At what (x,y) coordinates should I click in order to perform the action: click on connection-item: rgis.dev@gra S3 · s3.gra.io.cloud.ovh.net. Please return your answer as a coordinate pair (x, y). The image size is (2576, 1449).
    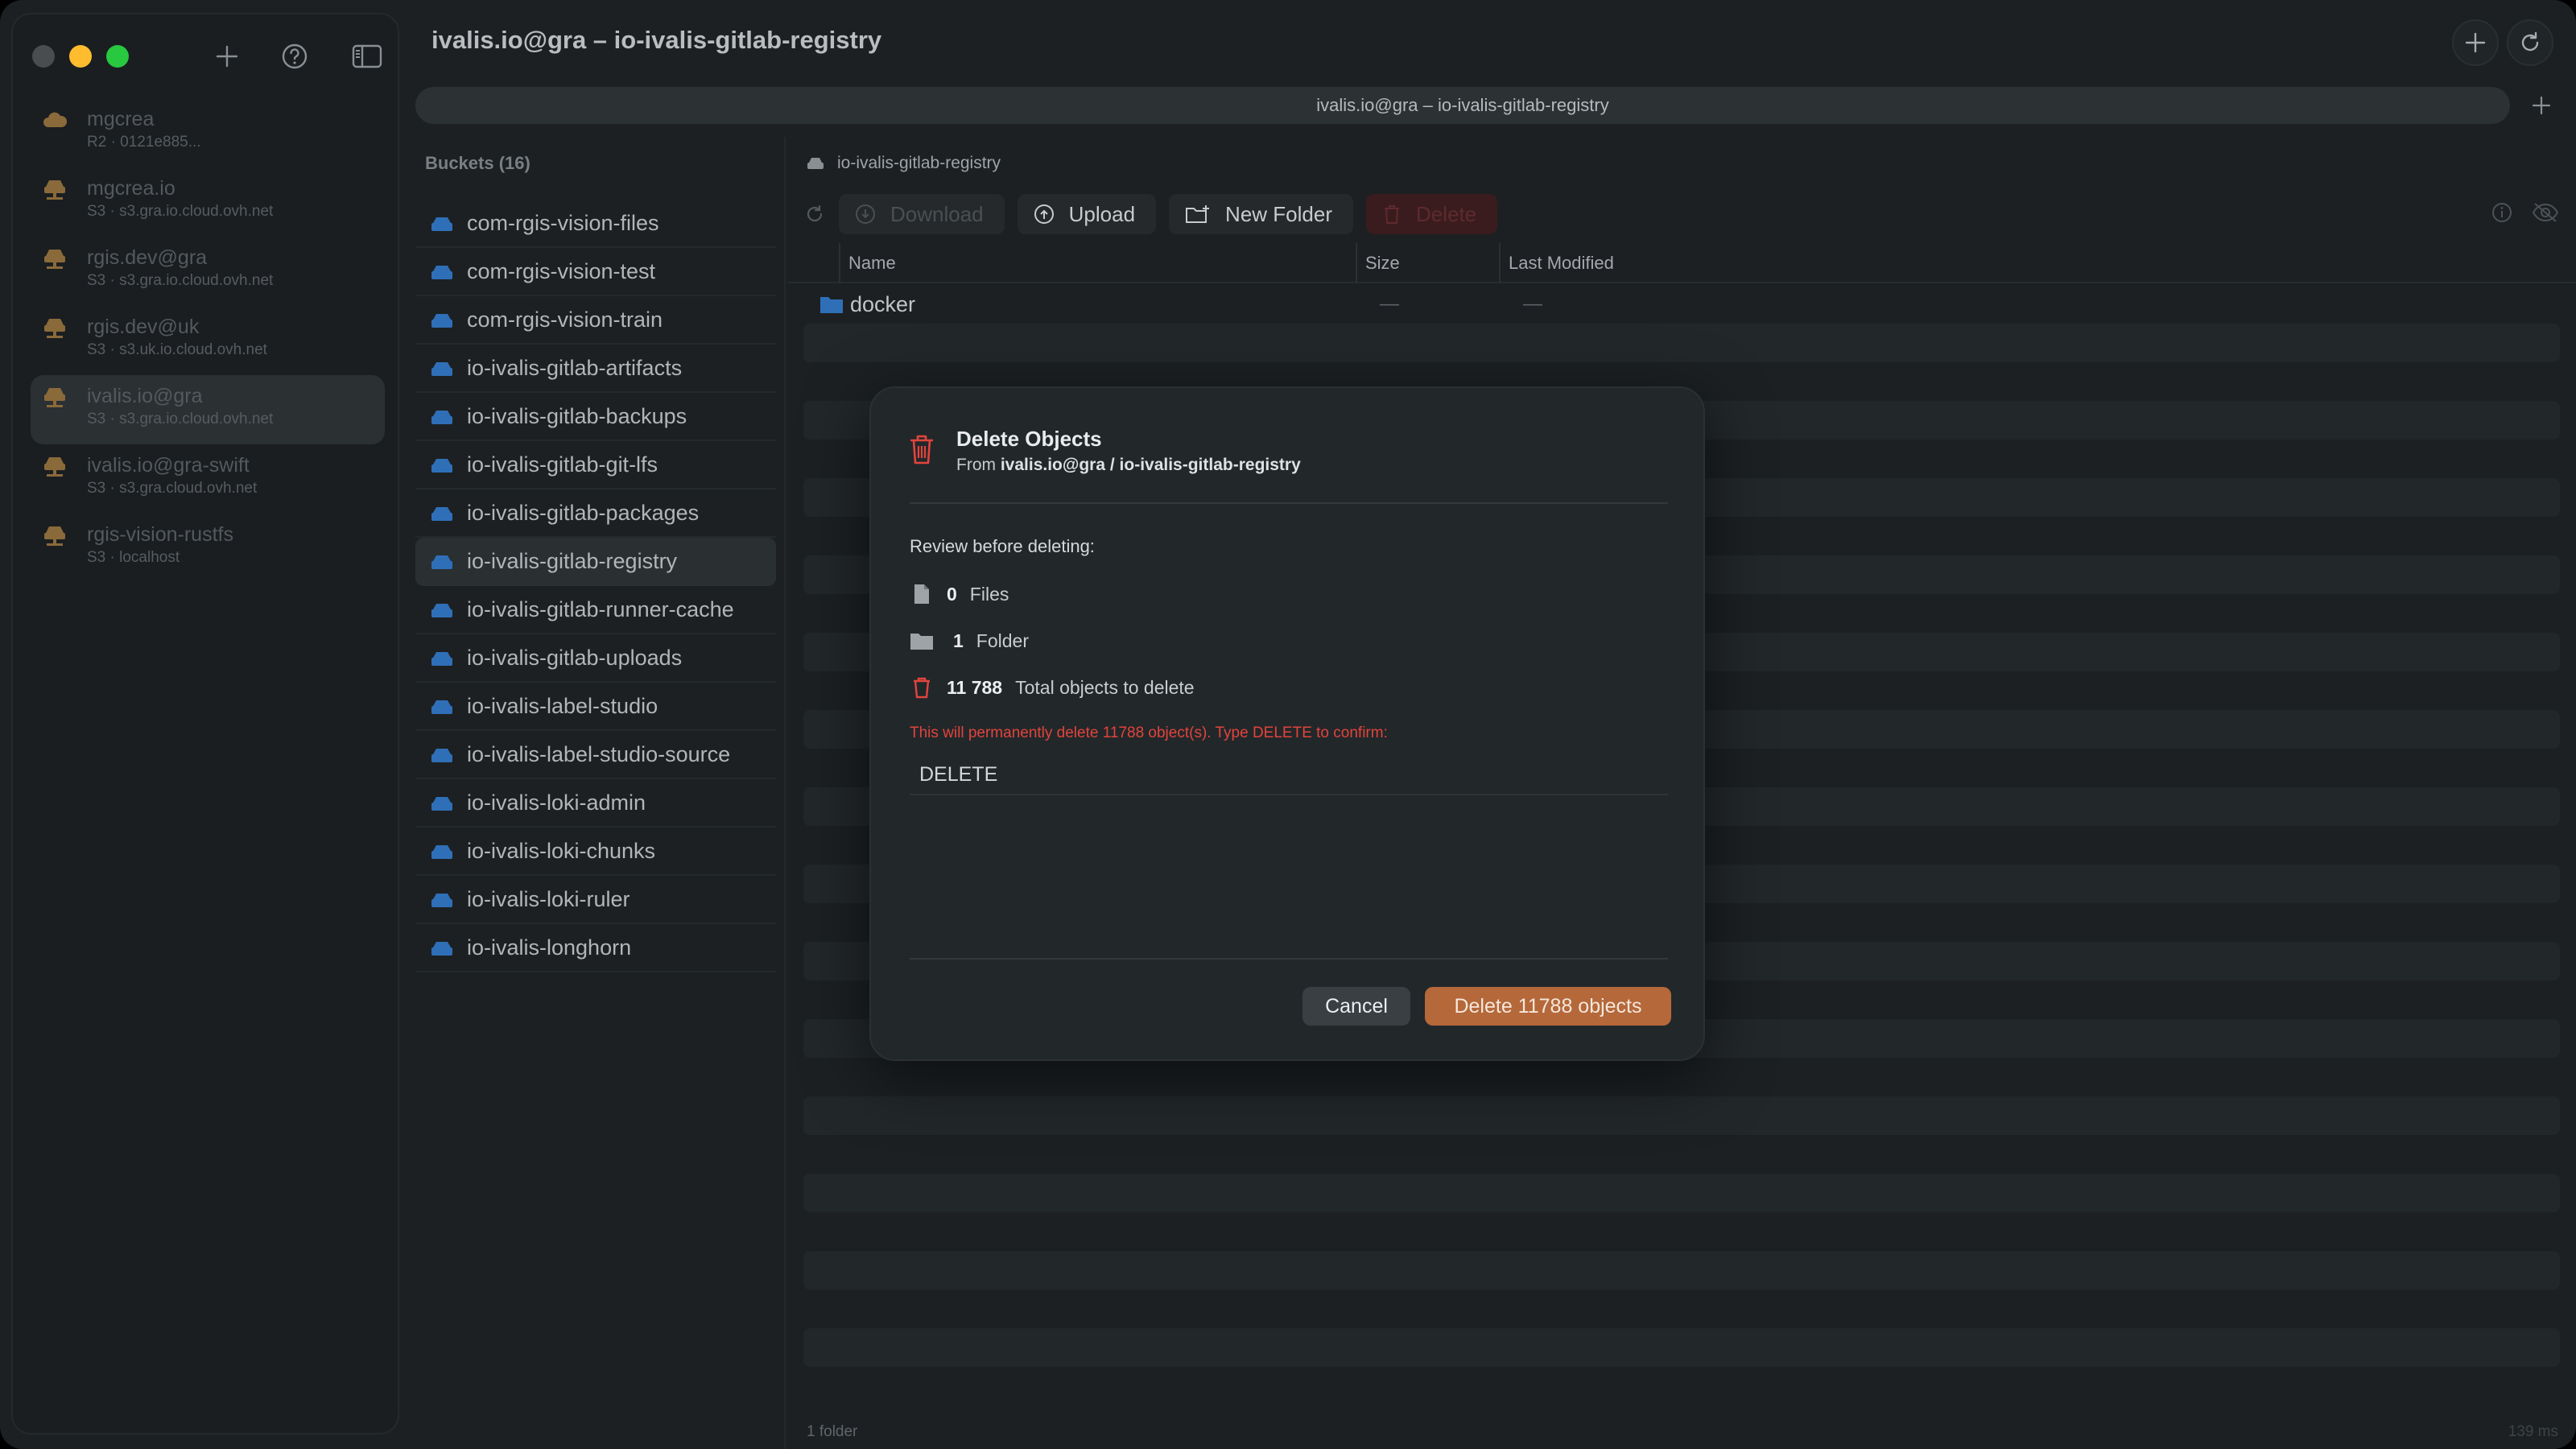
    Looking at the image, I should click on (208, 271).